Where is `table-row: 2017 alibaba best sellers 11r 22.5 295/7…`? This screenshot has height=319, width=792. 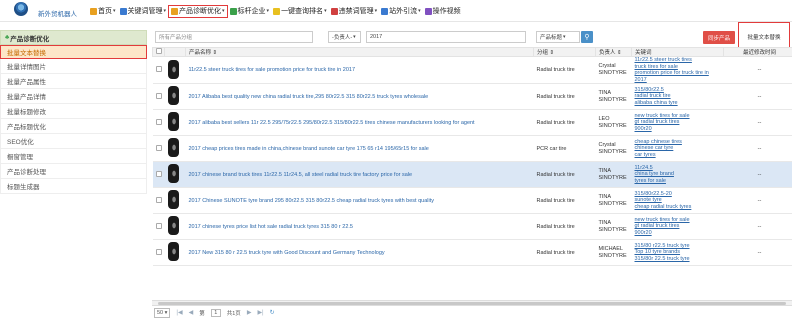
table-row: 2017 alibaba best sellers 11r 22.5 295/7… is located at coordinates (472, 122).